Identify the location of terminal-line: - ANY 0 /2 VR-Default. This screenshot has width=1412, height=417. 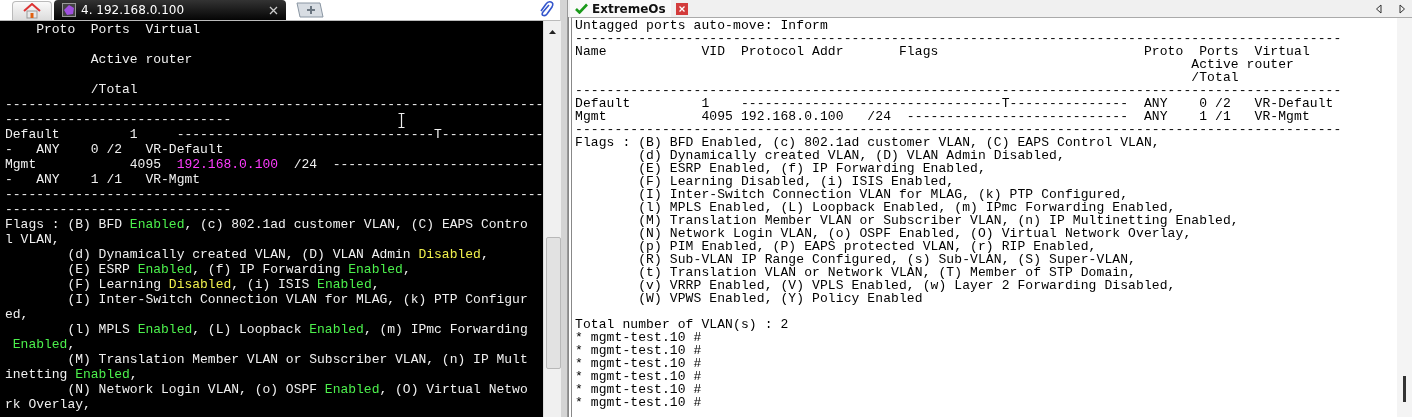
(114, 149).